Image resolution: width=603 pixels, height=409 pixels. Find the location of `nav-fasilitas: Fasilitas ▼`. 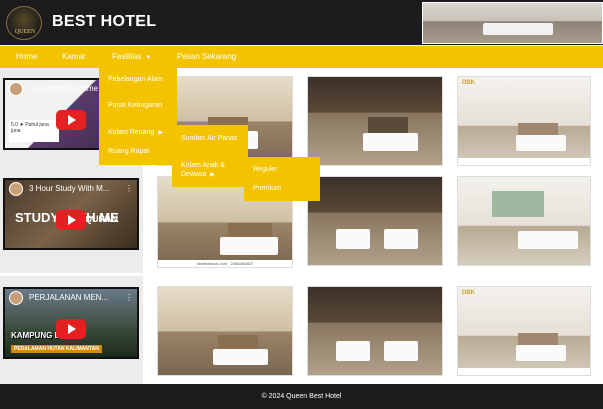

nav-fasilitas: Fasilitas ▼ is located at coordinates (131, 56).